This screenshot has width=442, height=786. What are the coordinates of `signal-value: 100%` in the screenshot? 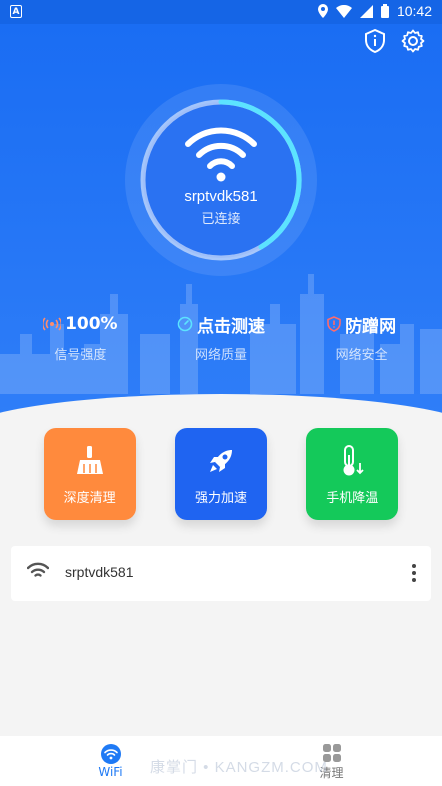 It's located at (91, 324).